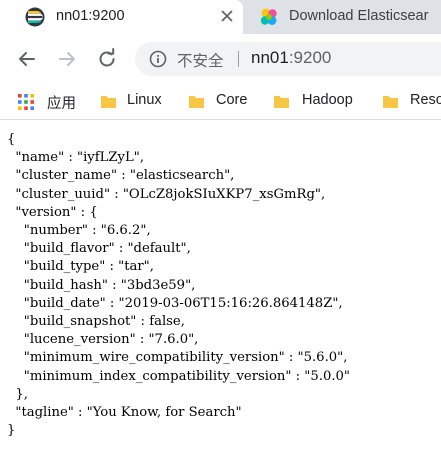 The height and width of the screenshot is (452, 441). What do you see at coordinates (26, 102) in the screenshot?
I see `apps-grid-icon` at bounding box center [26, 102].